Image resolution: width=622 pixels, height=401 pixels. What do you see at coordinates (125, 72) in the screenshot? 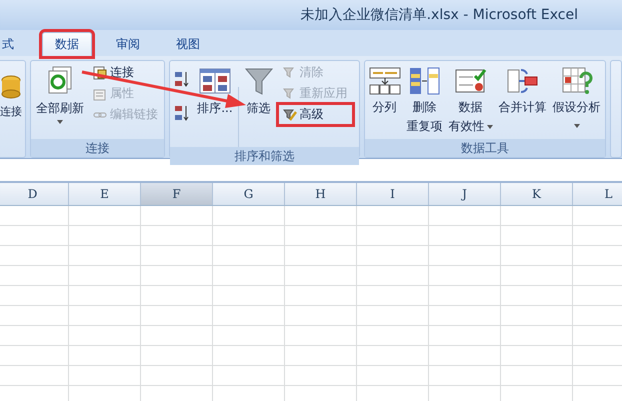
I see `ribbon-small-button: 连接` at bounding box center [125, 72].